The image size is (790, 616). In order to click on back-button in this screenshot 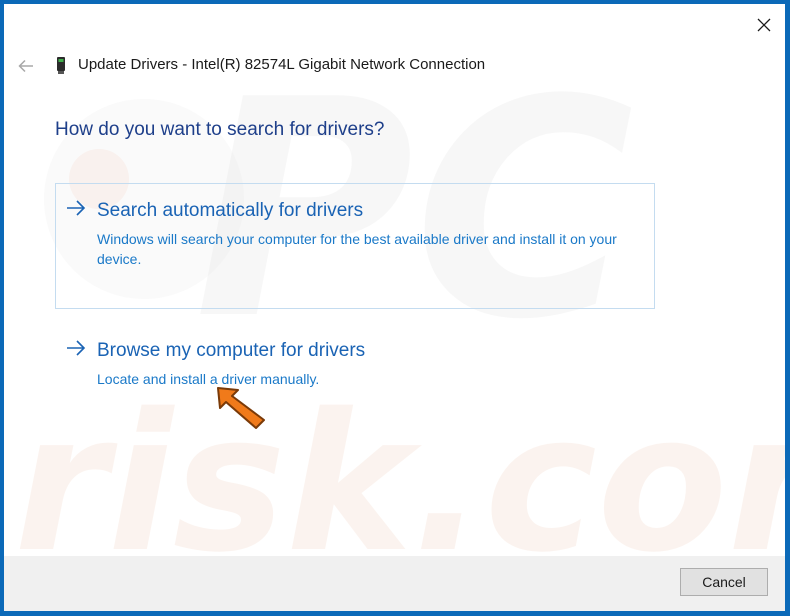, I will do `click(26, 66)`.